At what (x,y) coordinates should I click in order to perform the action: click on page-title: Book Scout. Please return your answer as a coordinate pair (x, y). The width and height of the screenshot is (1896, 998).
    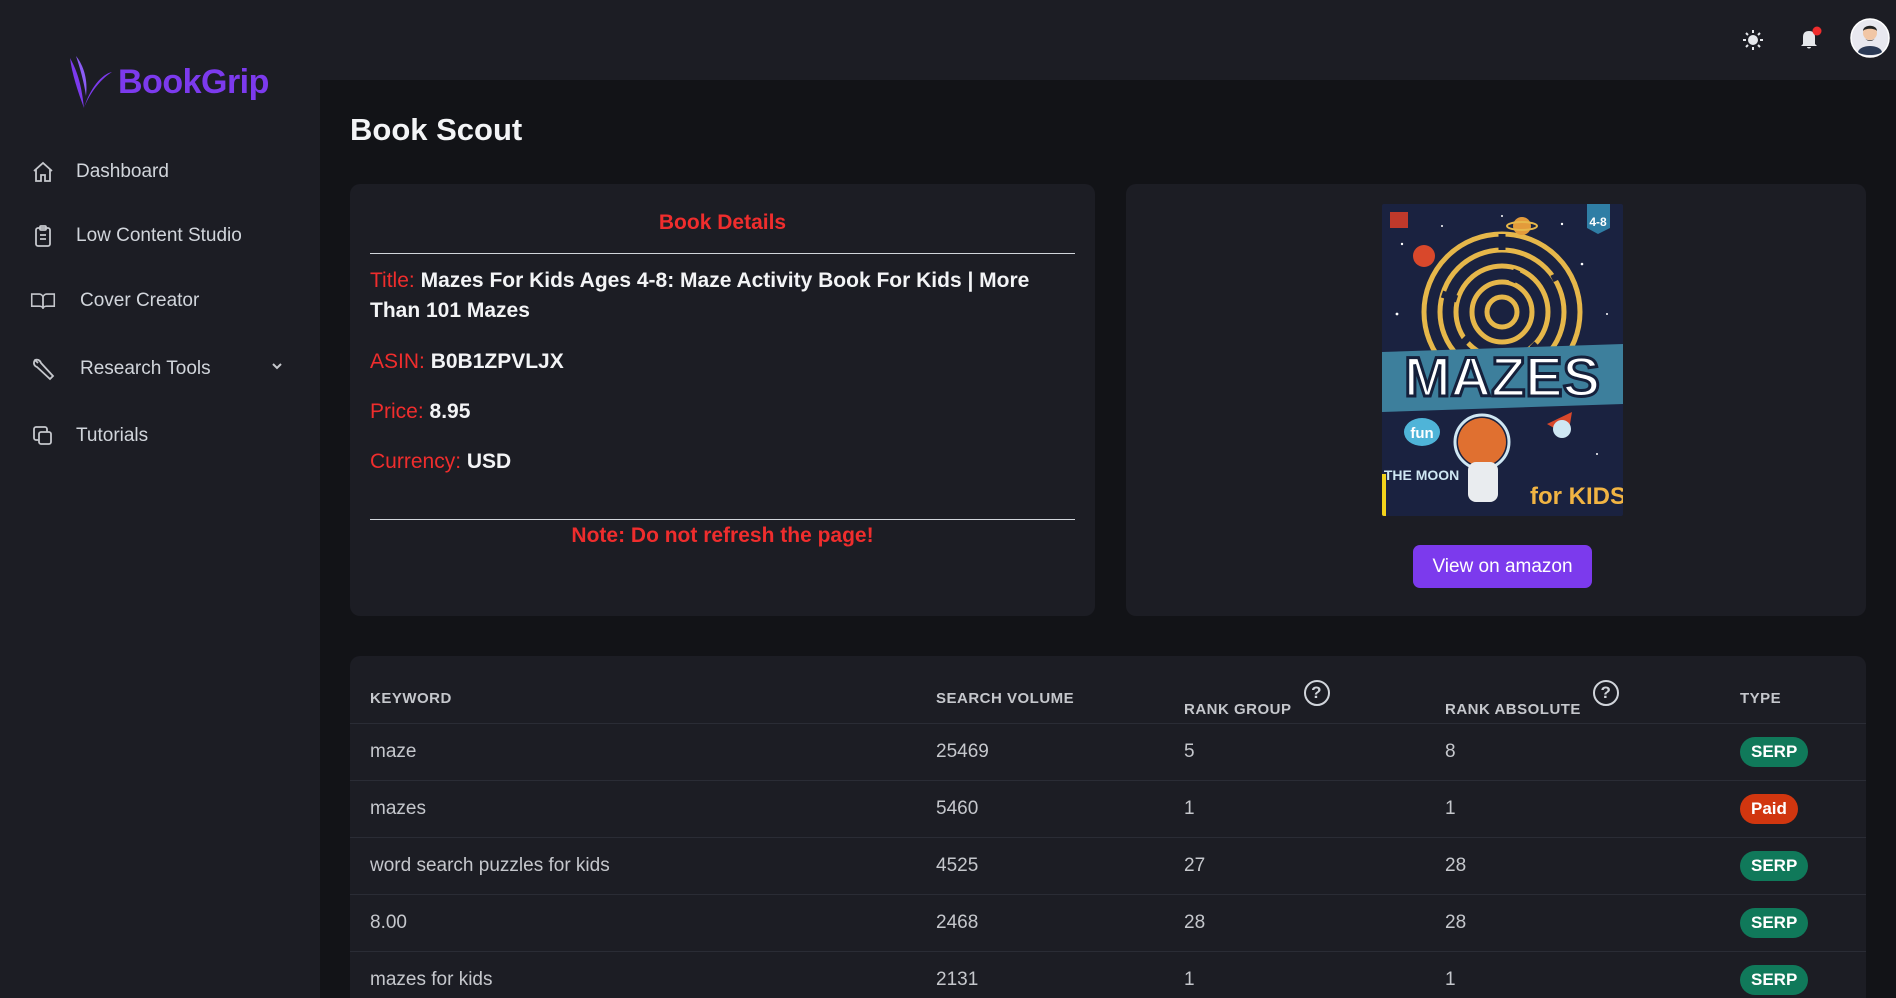
    Looking at the image, I should click on (436, 129).